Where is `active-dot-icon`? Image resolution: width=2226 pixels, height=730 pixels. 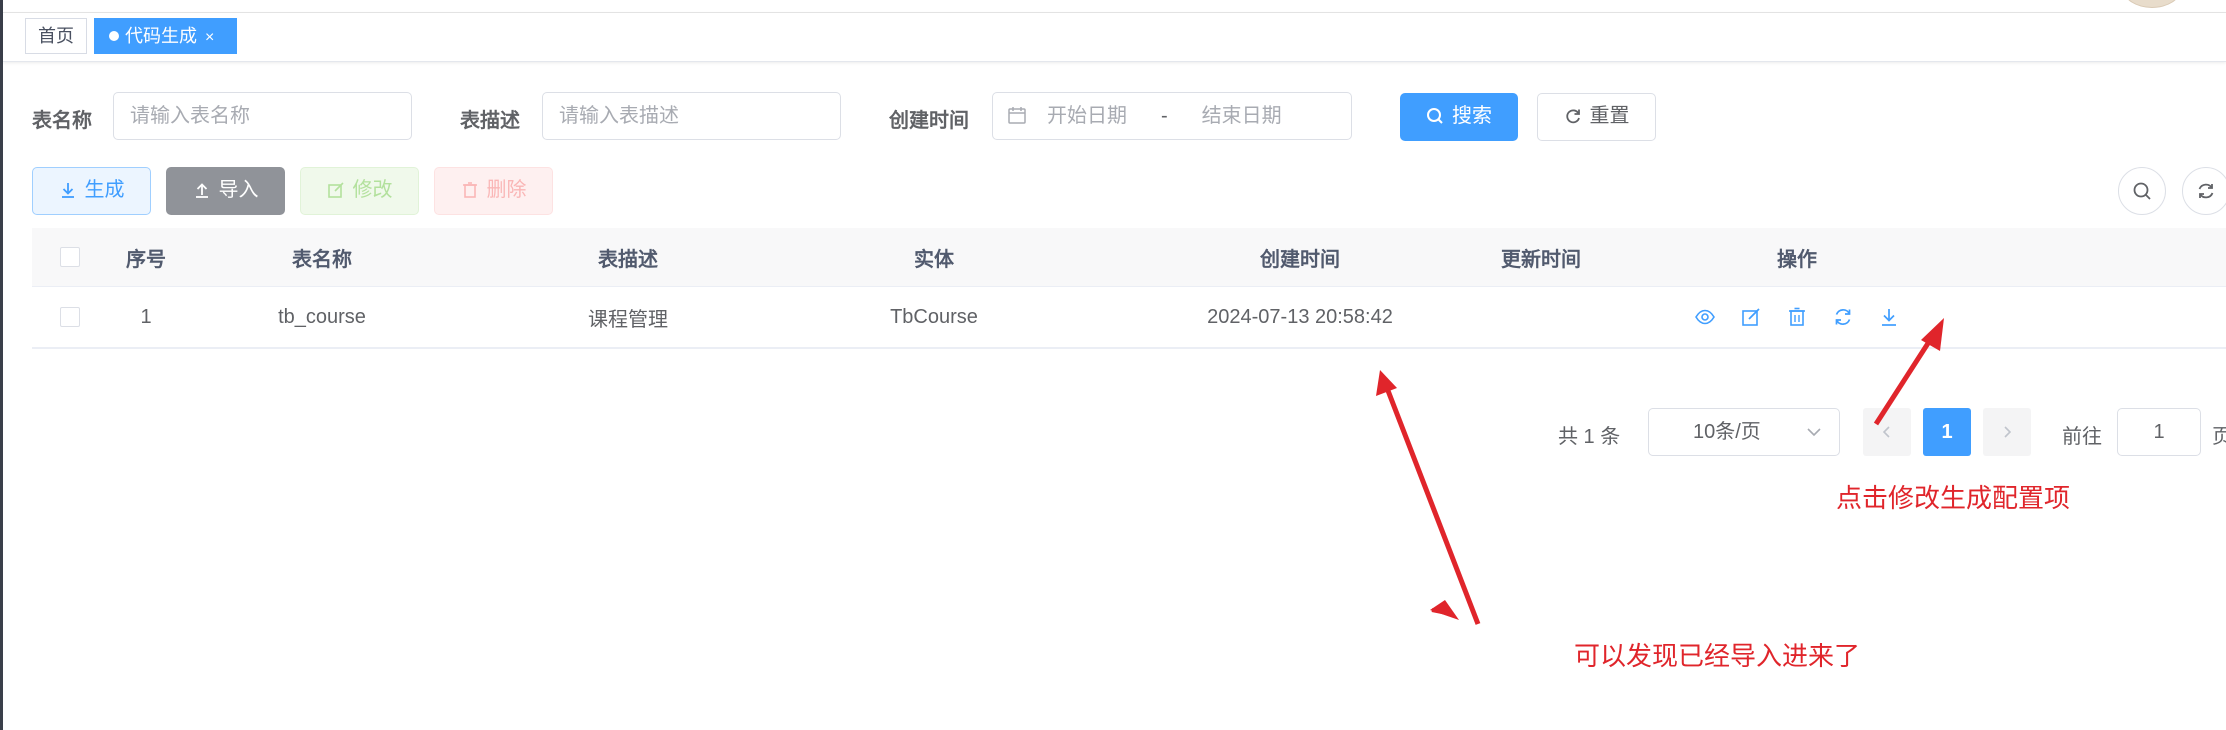 active-dot-icon is located at coordinates (114, 36).